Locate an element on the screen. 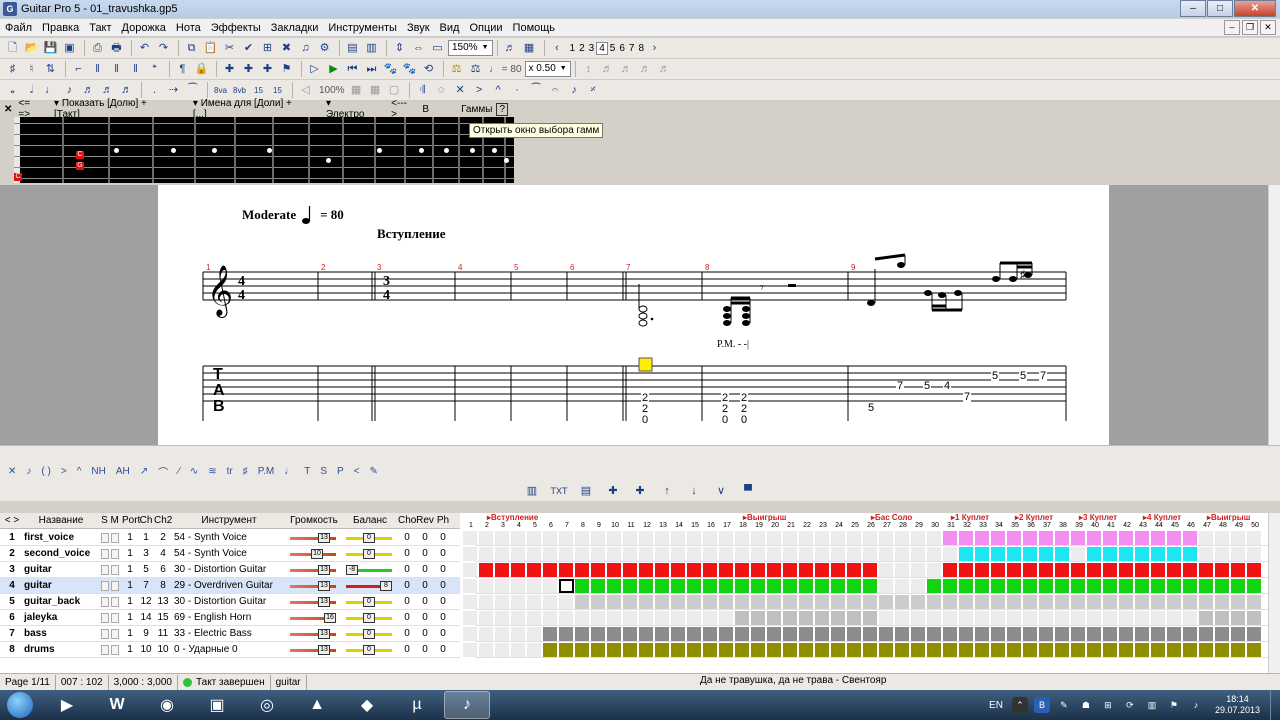 Image resolution: width=1280 pixels, height=720 pixels. fret-key-select: В is located at coordinates (425, 109).